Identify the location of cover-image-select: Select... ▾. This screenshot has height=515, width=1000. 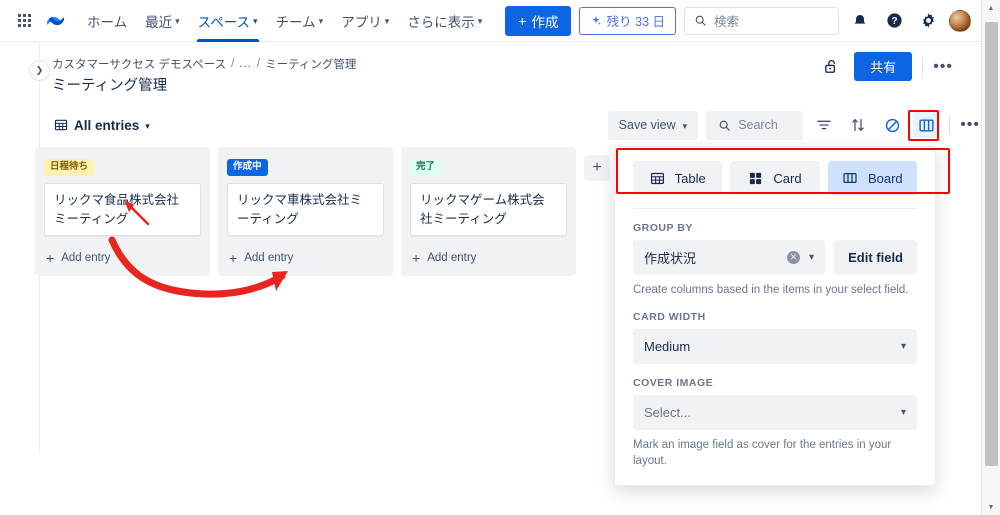
(775, 413).